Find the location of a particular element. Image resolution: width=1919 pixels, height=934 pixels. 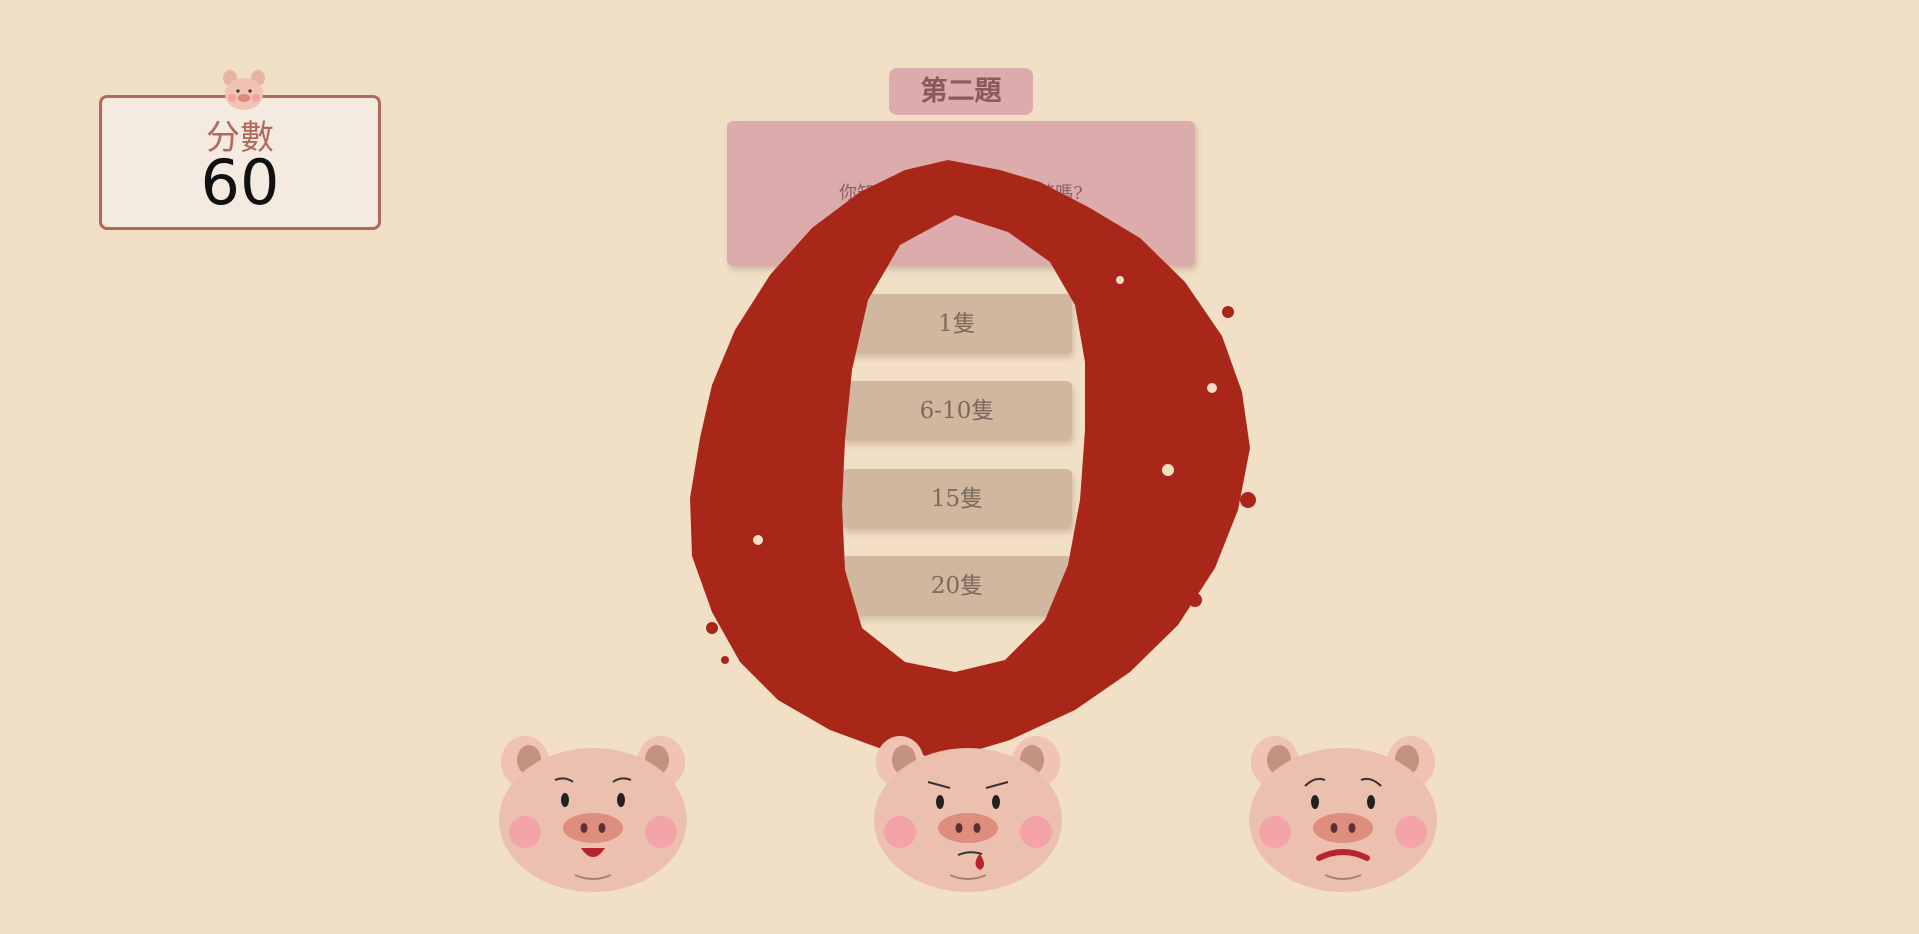

option-button-3: 15隻 is located at coordinates (957, 499).